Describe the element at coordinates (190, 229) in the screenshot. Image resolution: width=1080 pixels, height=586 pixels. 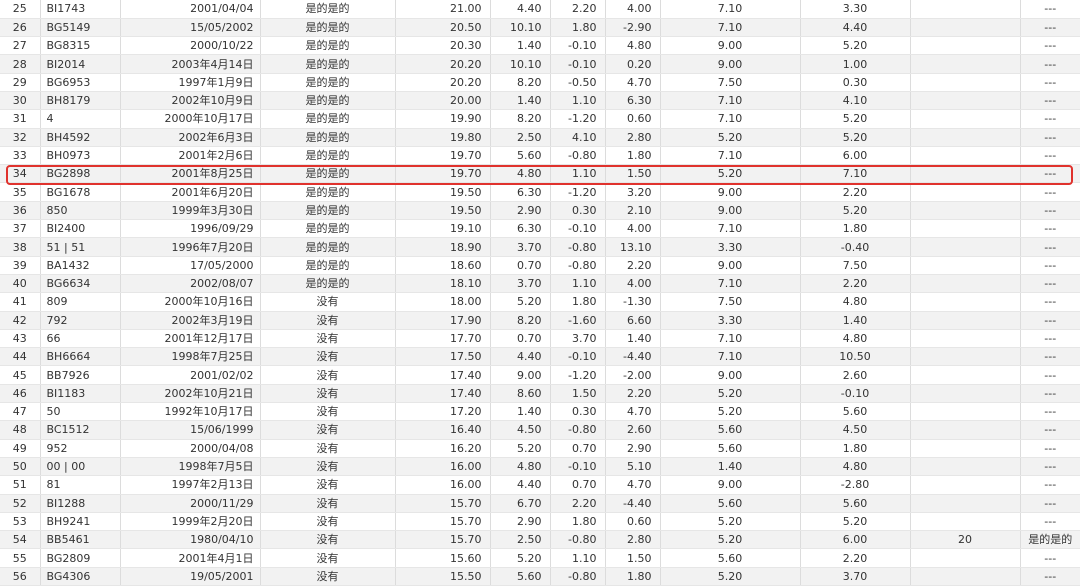
I see `cell-date: 1996/09/29` at that location.